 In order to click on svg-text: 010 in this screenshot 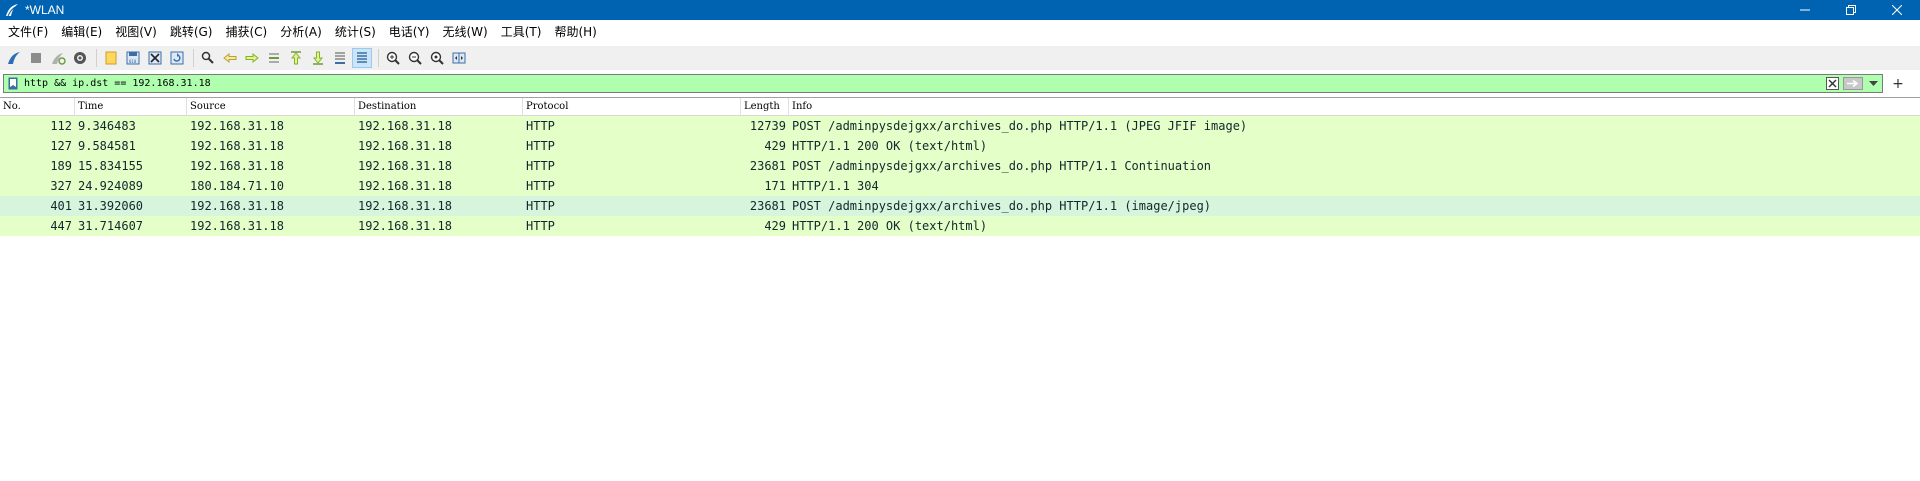, I will do `click(133, 61)`.